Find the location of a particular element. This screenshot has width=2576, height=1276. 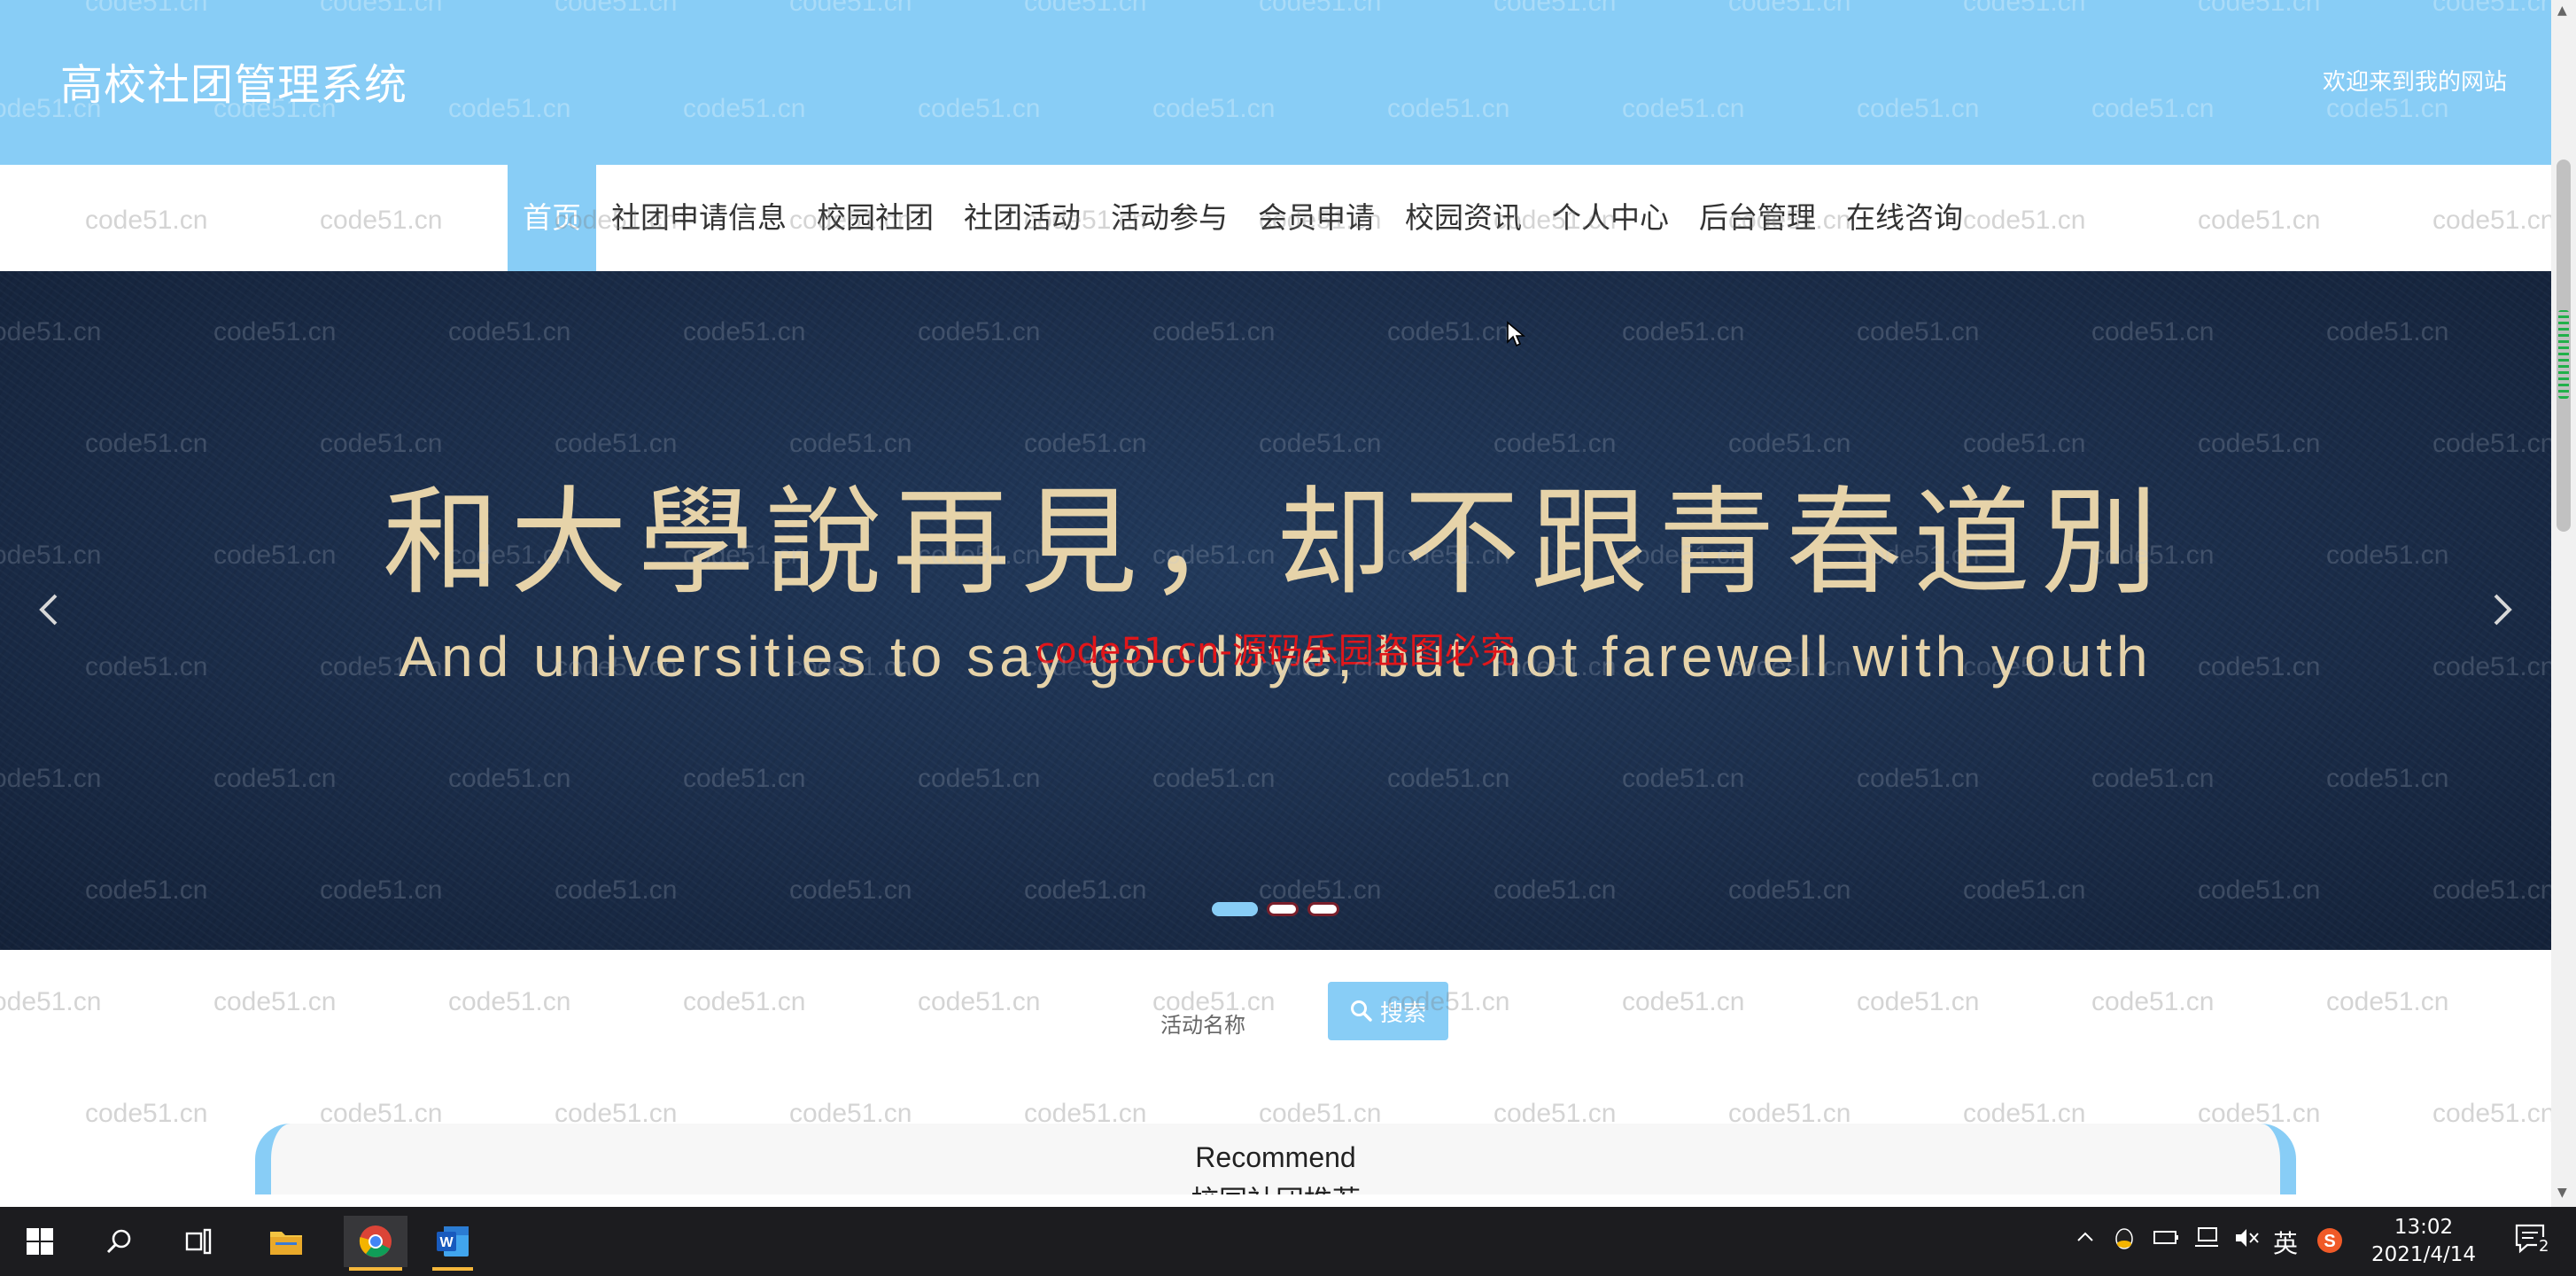

svg-text: S is located at coordinates (2329, 1241).